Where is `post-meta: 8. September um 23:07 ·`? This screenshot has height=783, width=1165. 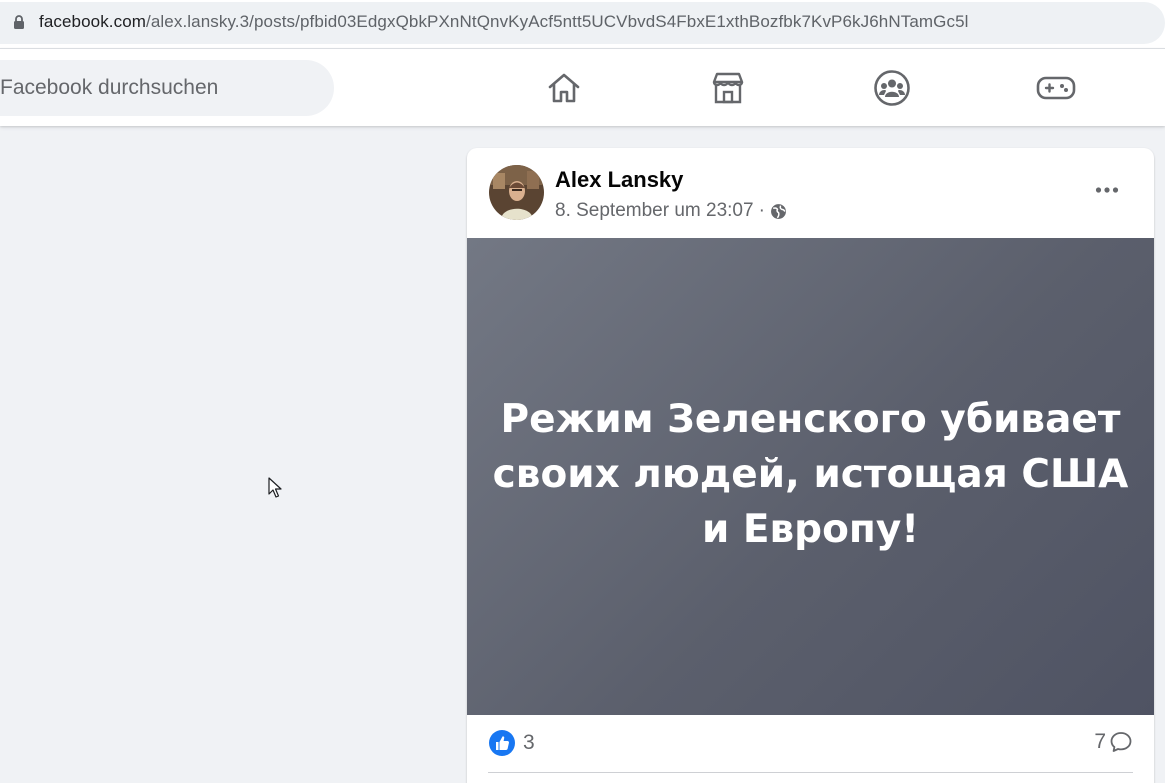
post-meta: 8. September um 23:07 · is located at coordinates (671, 211).